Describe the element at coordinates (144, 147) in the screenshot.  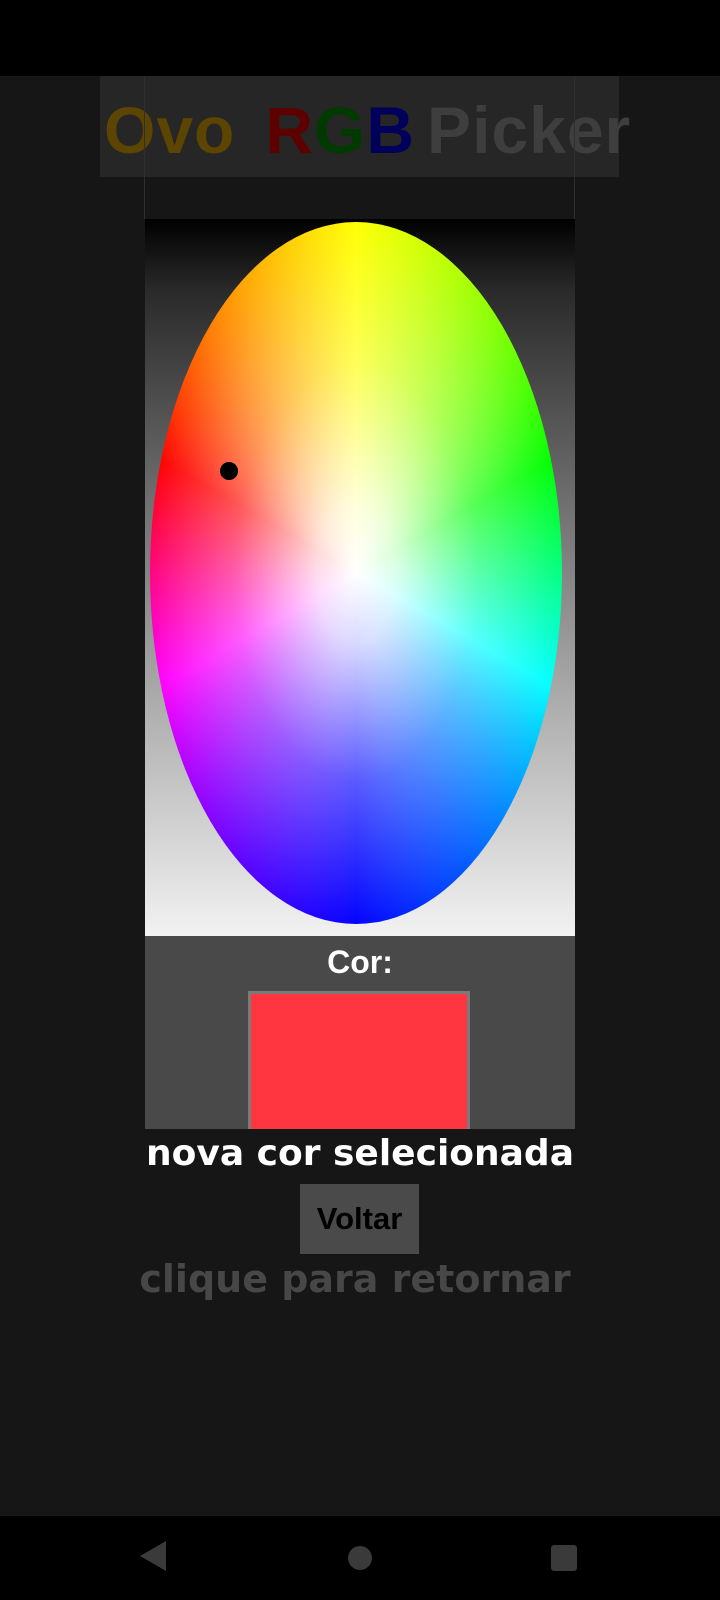
I see `left-guide-line` at that location.